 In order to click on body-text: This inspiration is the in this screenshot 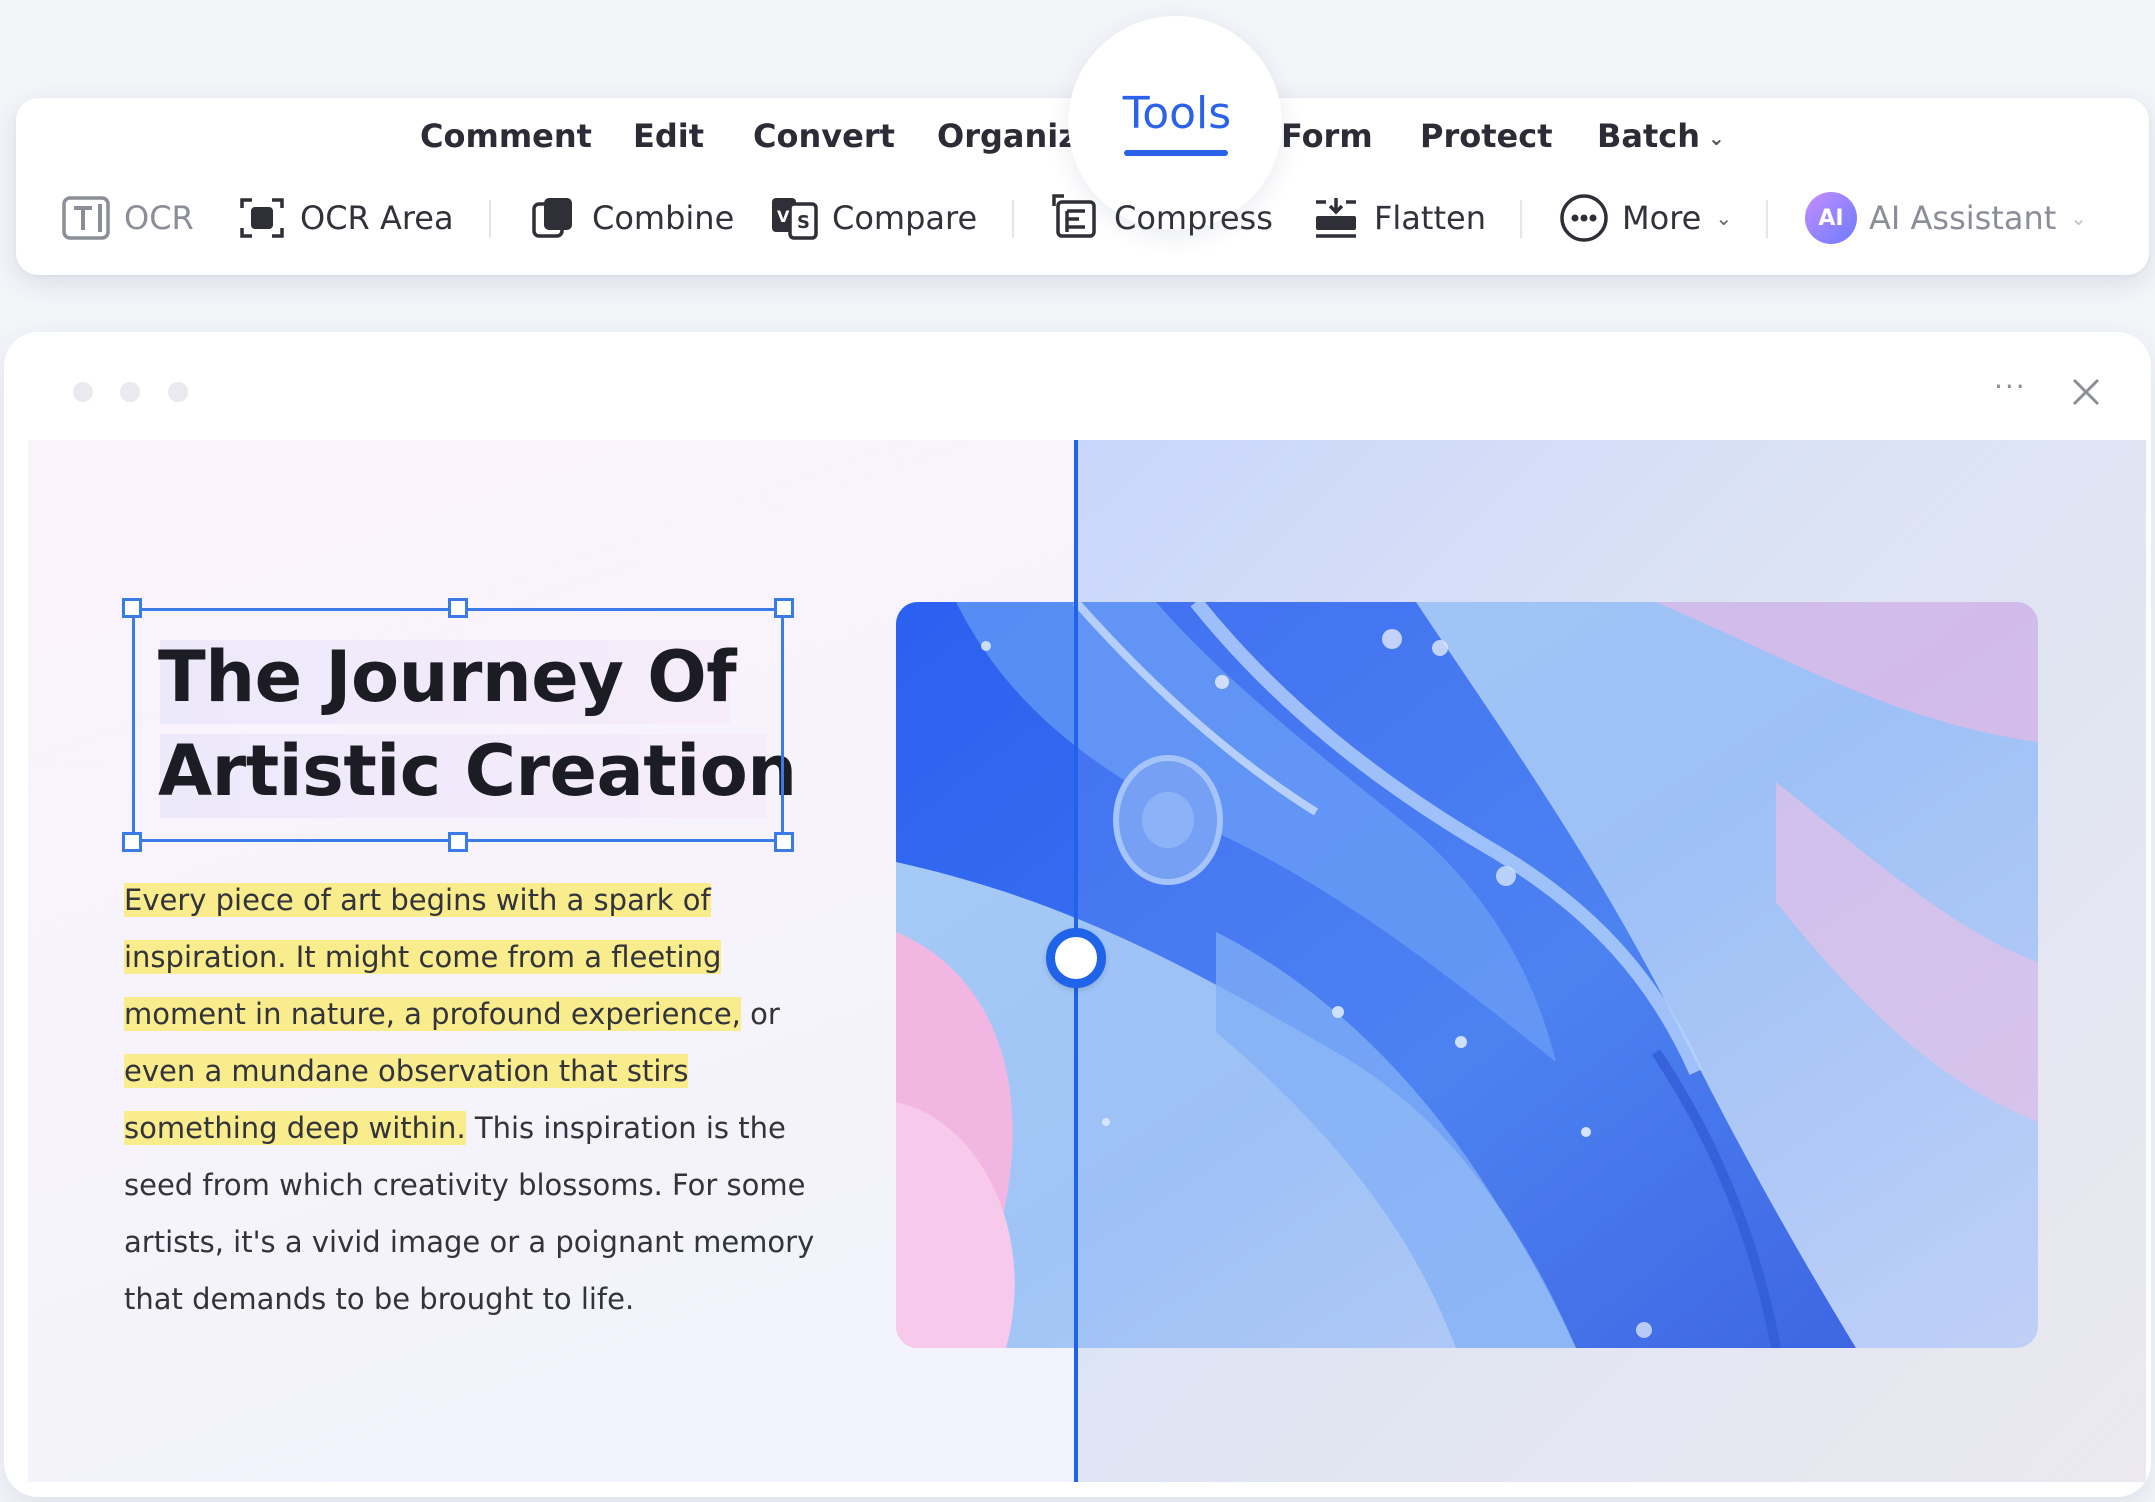, I will do `click(625, 1128)`.